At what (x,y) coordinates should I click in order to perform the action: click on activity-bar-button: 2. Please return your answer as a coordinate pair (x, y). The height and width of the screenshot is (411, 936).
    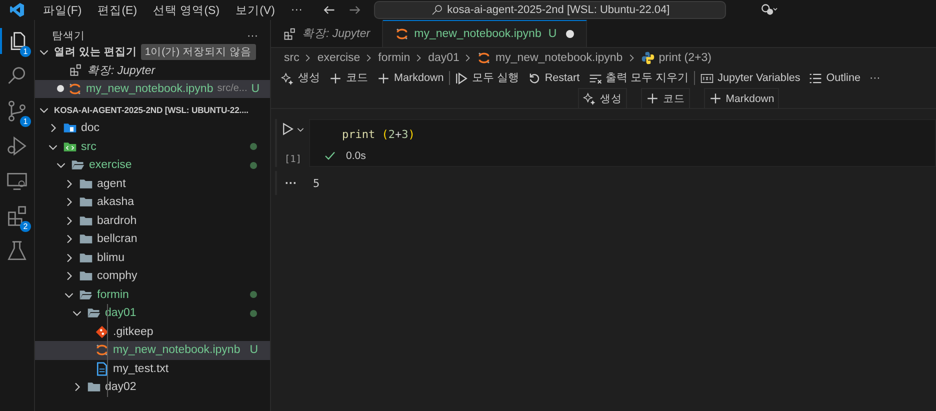
    Looking at the image, I should click on (17, 216).